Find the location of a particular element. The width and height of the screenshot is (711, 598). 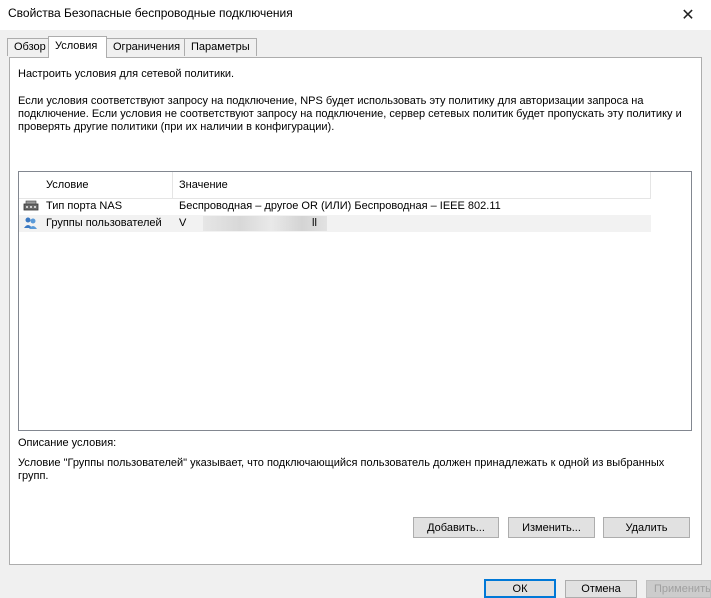

condition-value-prefix: V is located at coordinates (183, 223).